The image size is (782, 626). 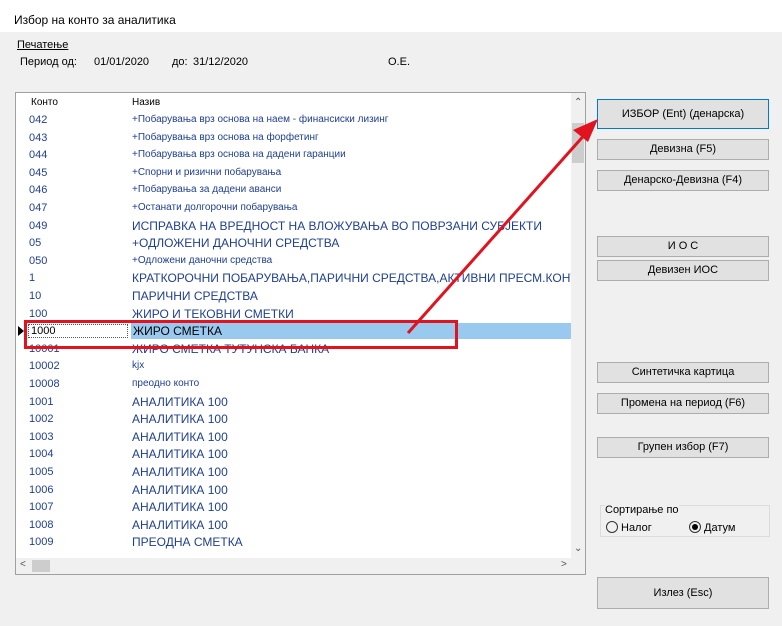 What do you see at coordinates (497, 232) in the screenshot?
I see `annotation-arrow-line` at bounding box center [497, 232].